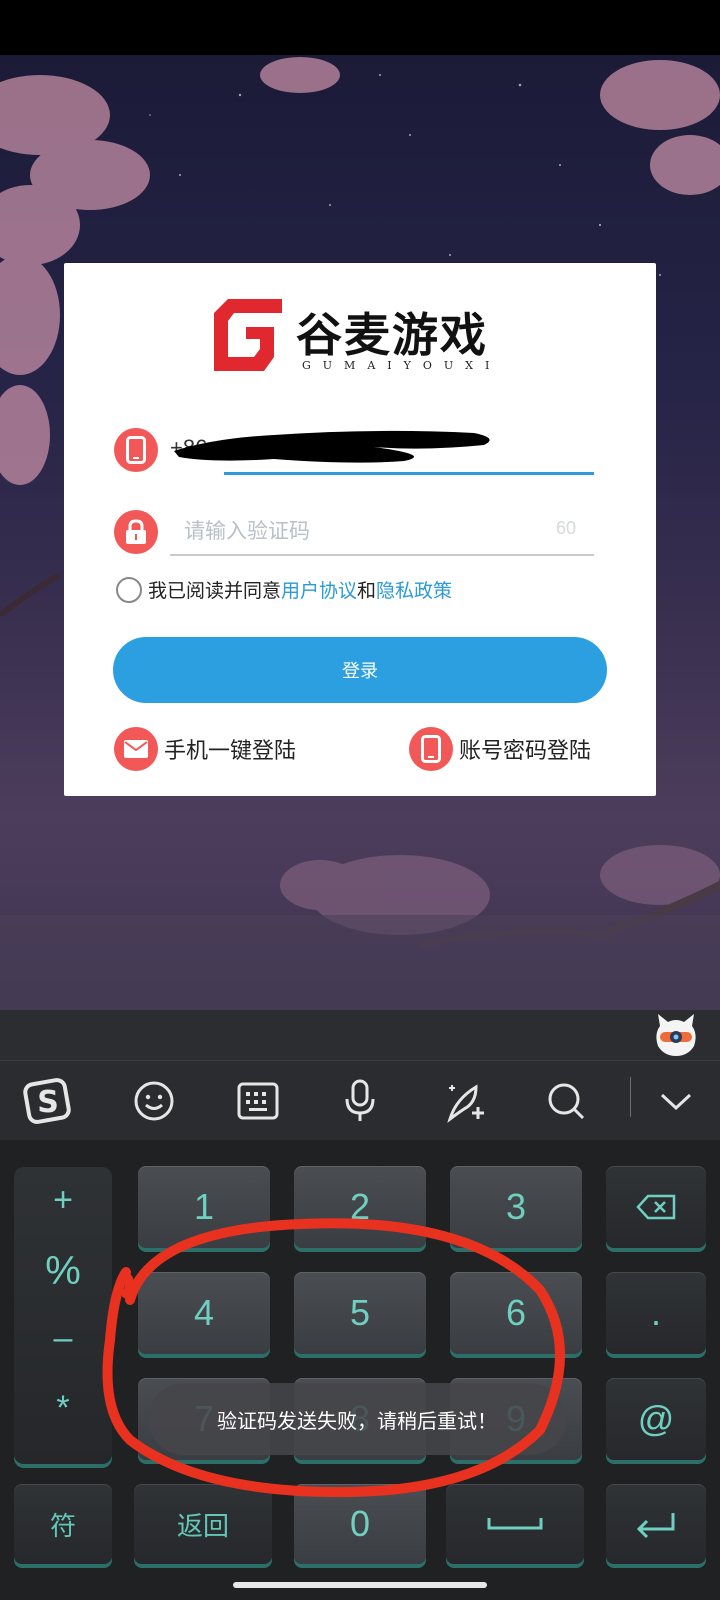  What do you see at coordinates (230, 751) in the screenshot?
I see `one-tap-login-label: 手机一键登陆` at bounding box center [230, 751].